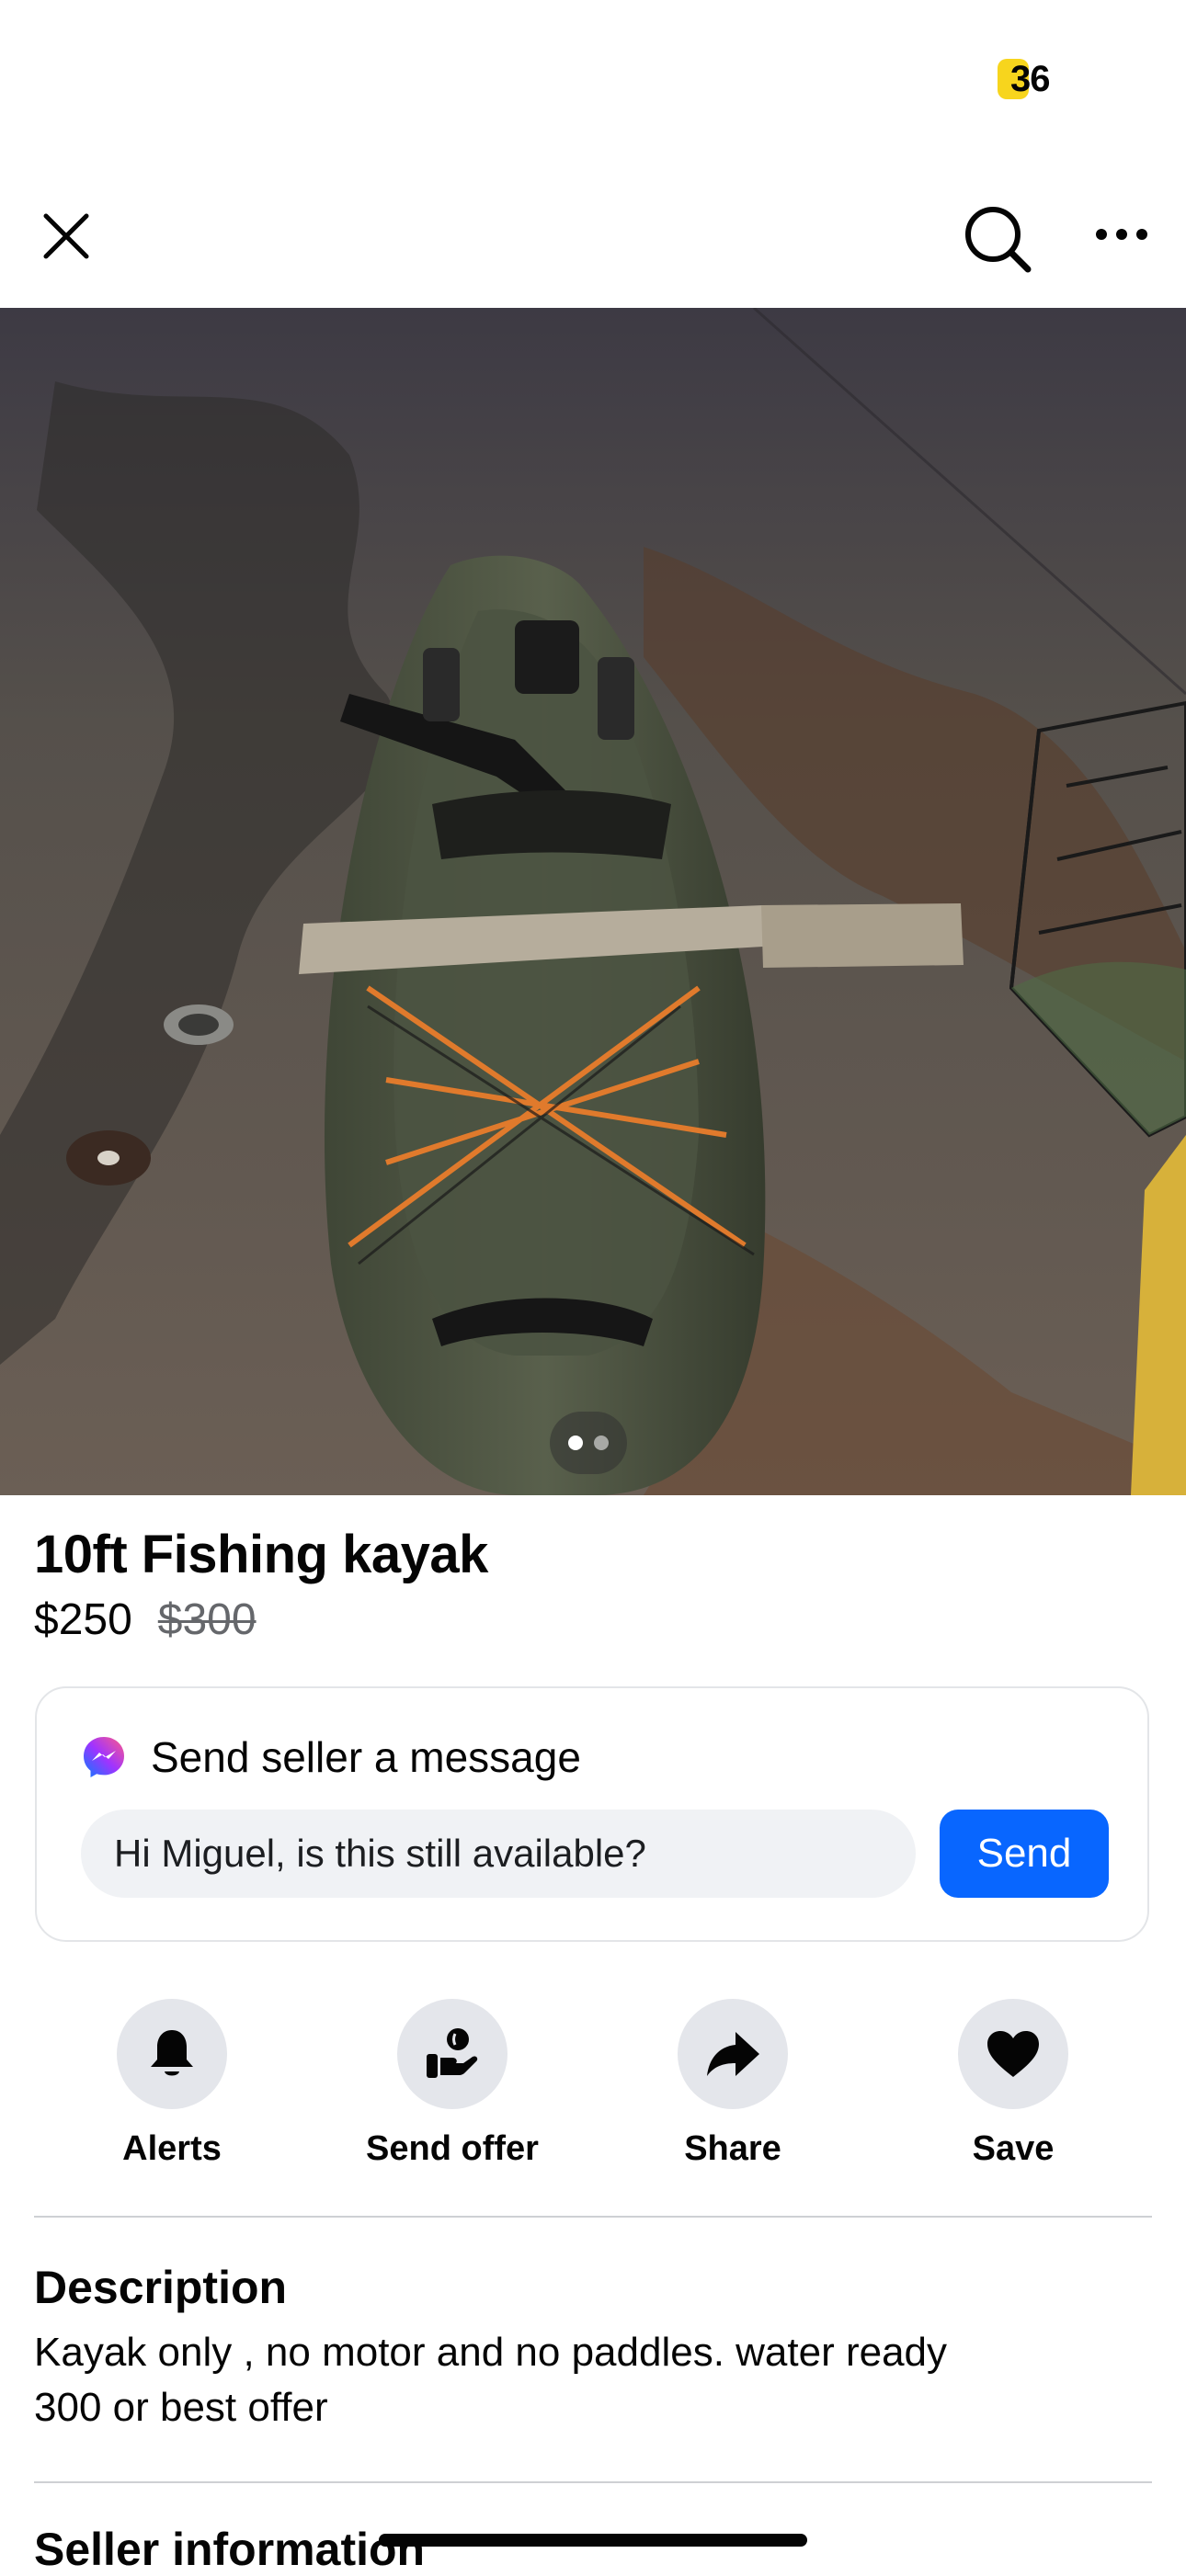 Image resolution: width=1186 pixels, height=2576 pixels. I want to click on share-button: Share, so click(732, 2084).